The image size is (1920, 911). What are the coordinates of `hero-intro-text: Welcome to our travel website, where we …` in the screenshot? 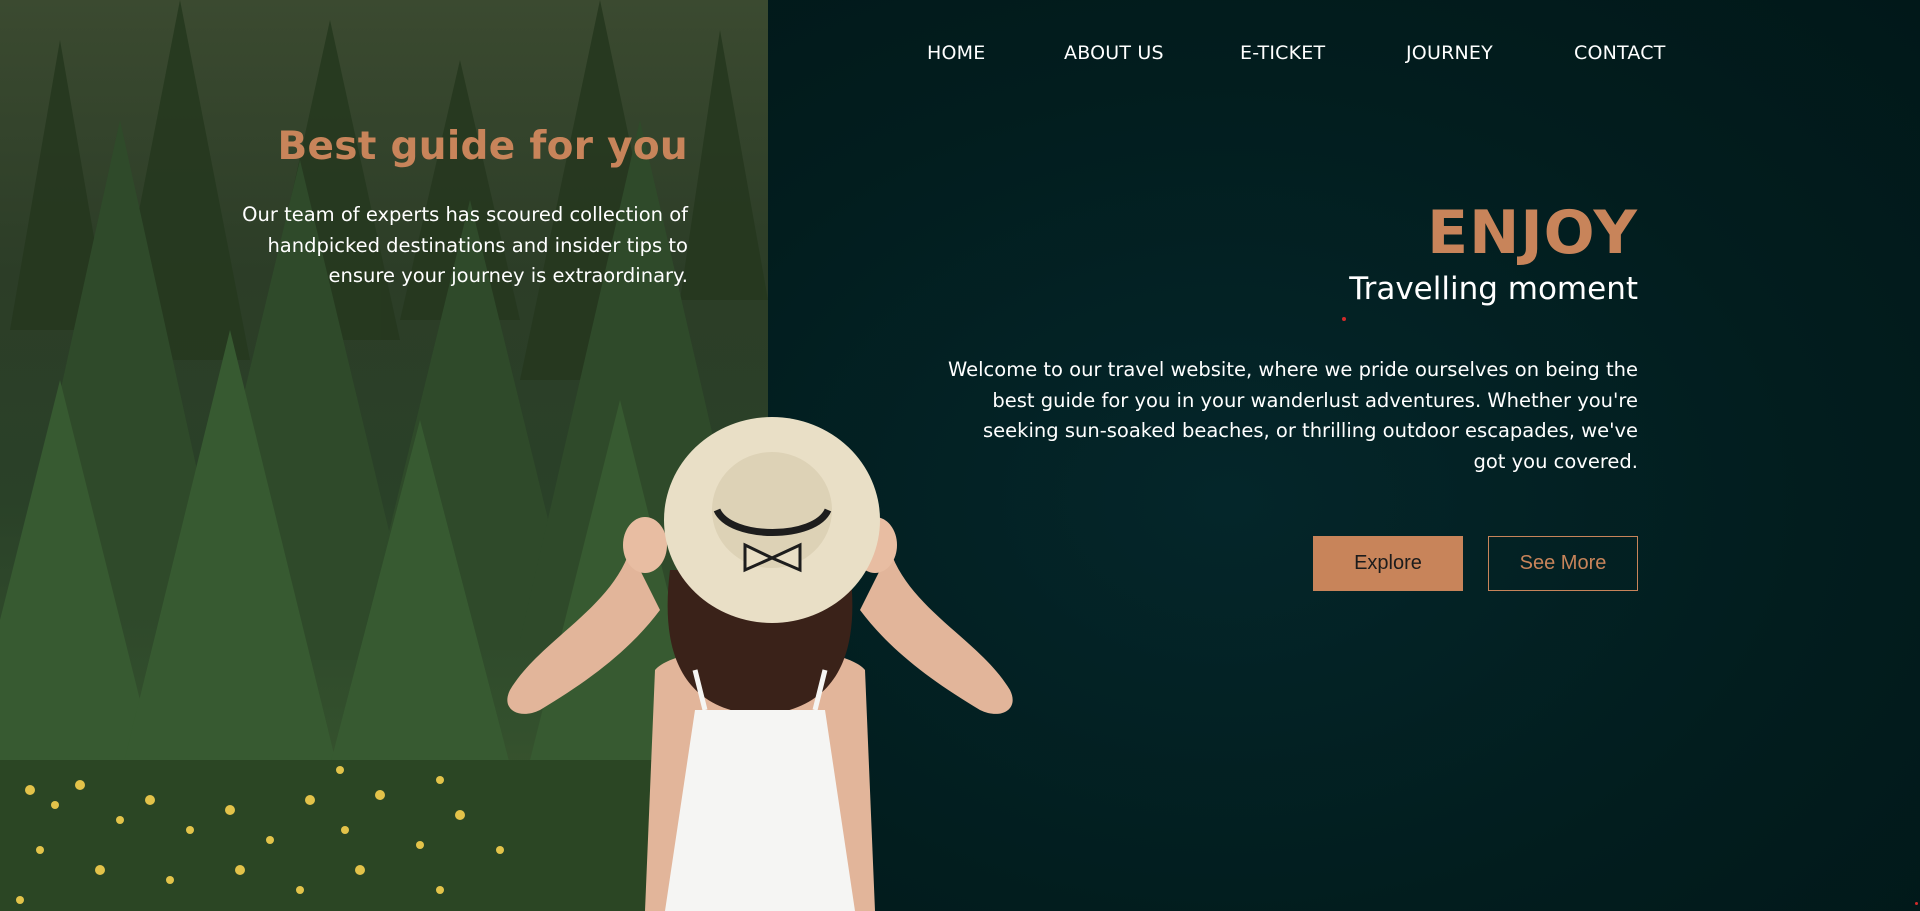 It's located at (1293, 415).